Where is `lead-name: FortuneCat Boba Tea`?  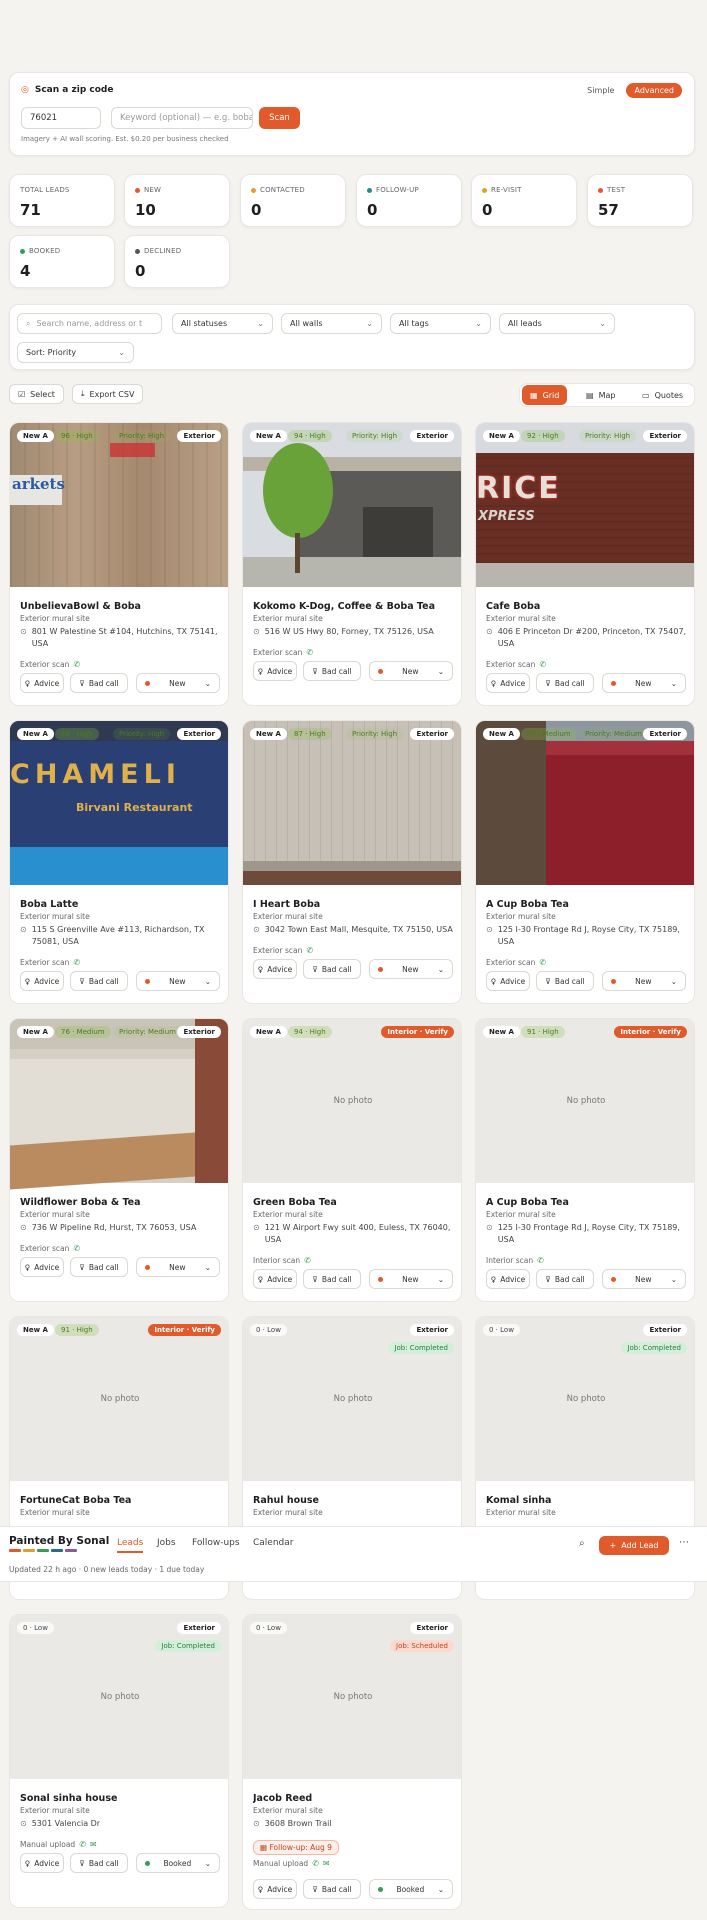
lead-name: FortuneCat Boba Tea is located at coordinates (120, 1500).